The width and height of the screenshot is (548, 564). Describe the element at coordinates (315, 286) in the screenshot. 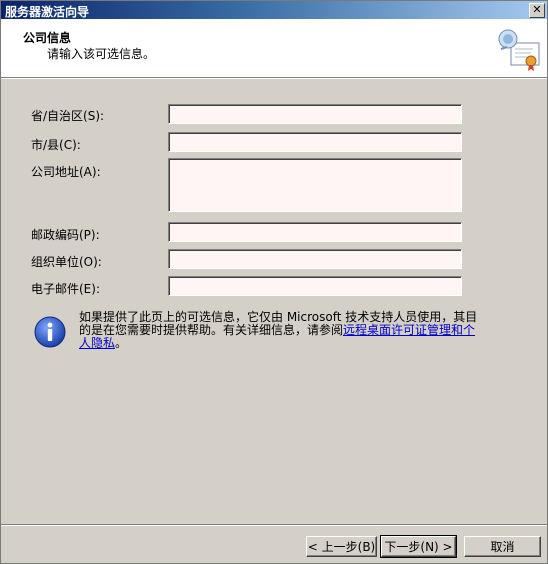

I see `email-input` at that location.